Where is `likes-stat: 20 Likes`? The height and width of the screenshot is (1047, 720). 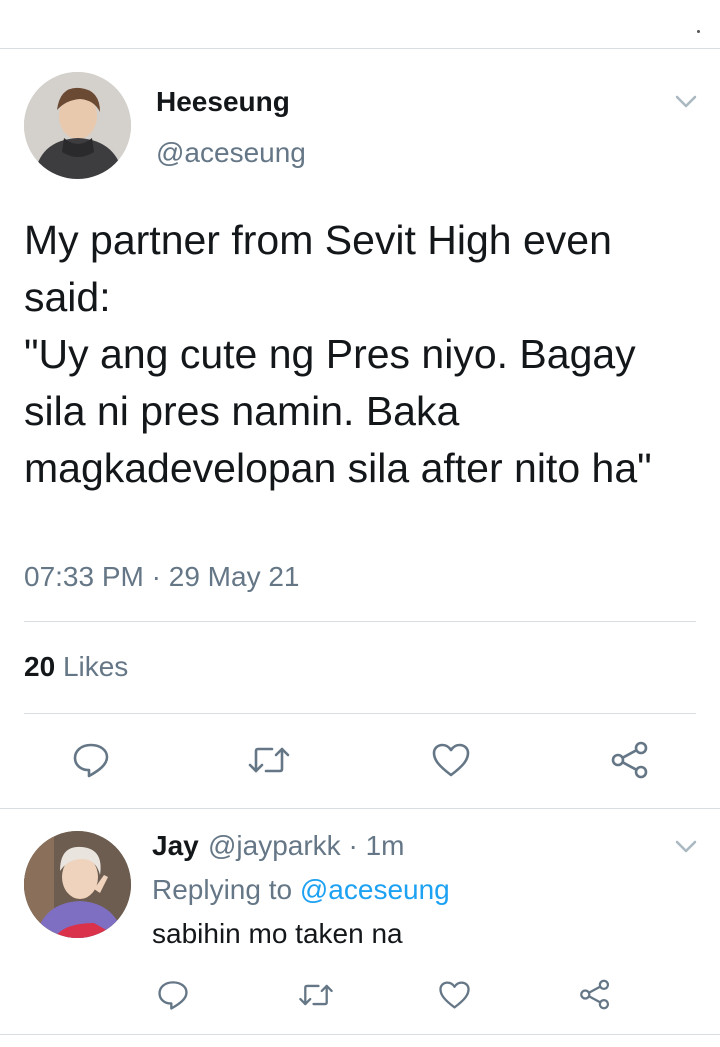 likes-stat: 20 Likes is located at coordinates (76, 667).